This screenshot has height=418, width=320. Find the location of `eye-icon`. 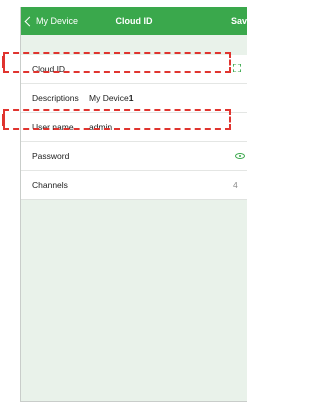

eye-icon is located at coordinates (240, 156).